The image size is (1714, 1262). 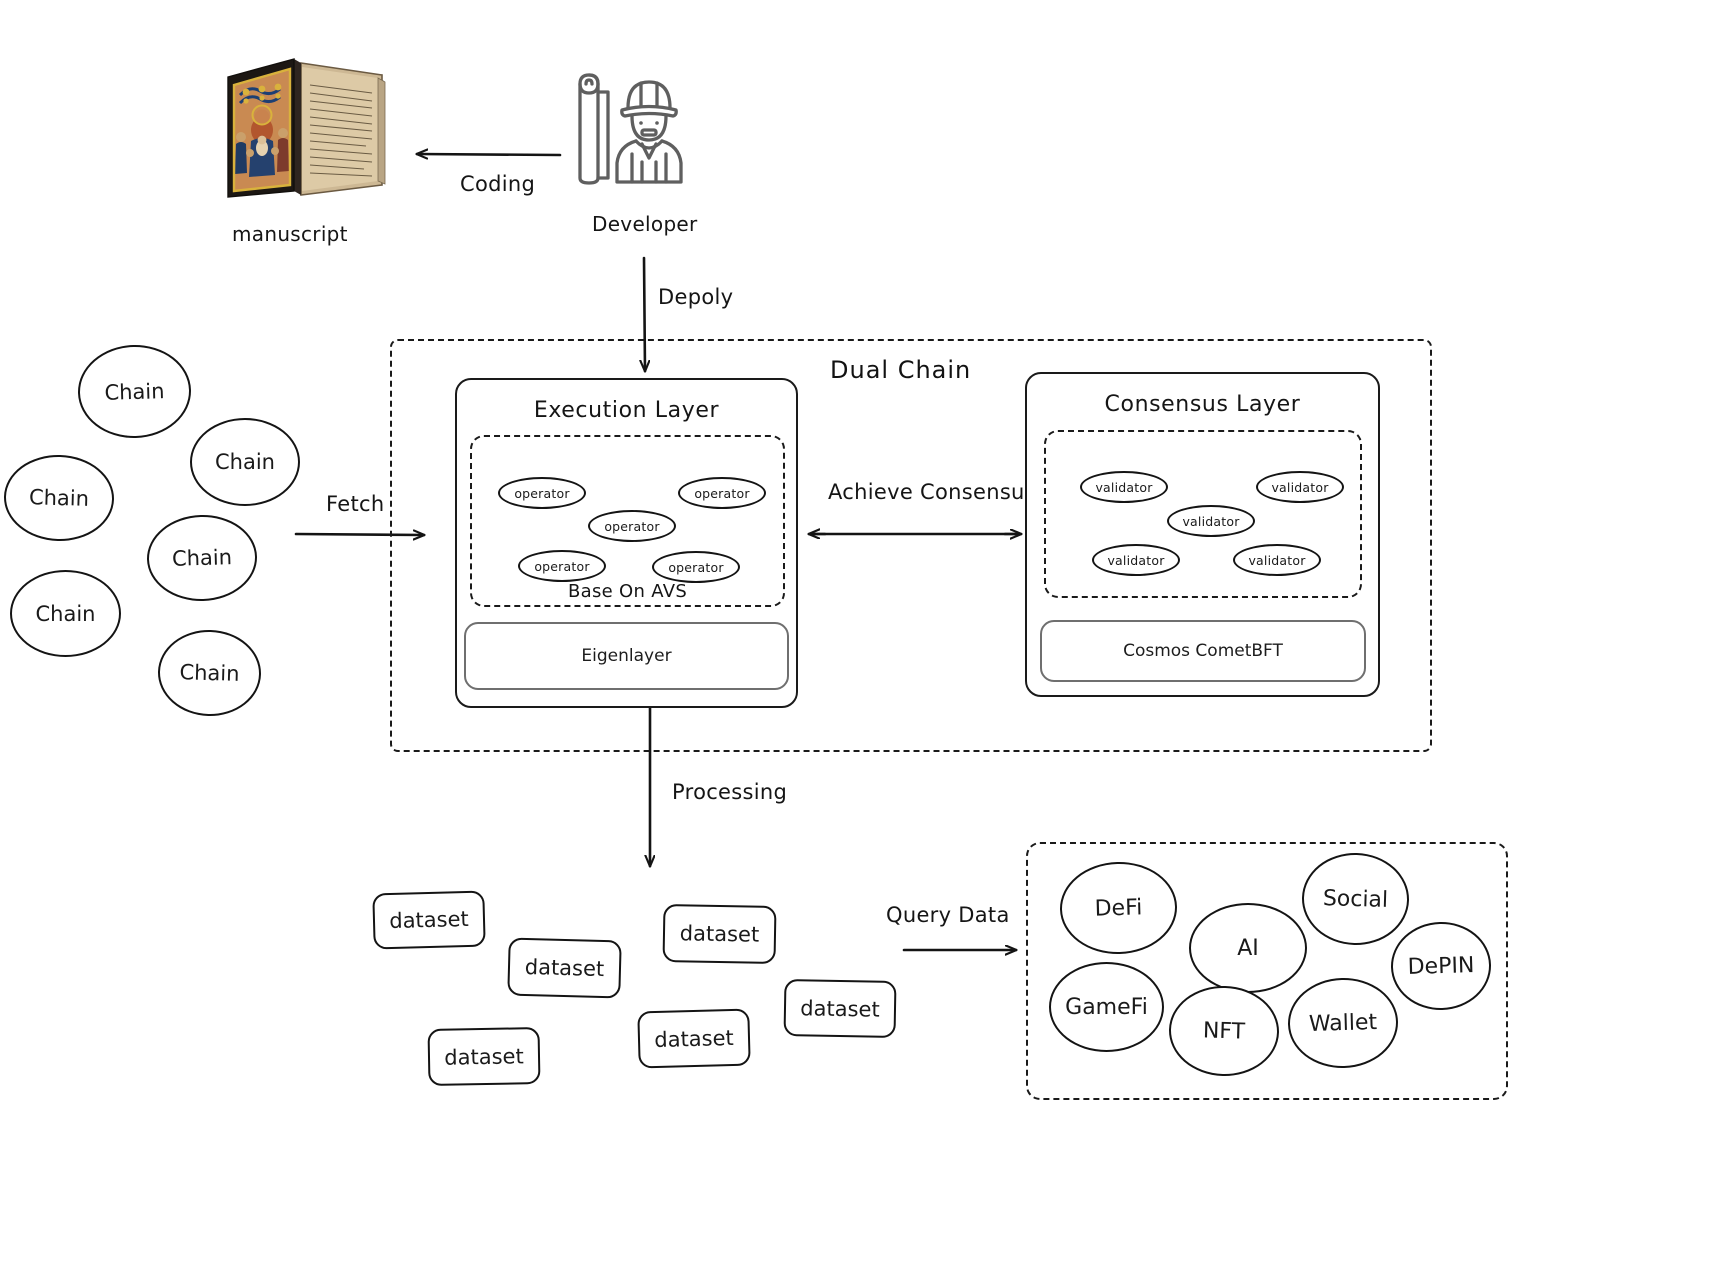 I want to click on fetch-arrow-label: Fetch, so click(x=355, y=504).